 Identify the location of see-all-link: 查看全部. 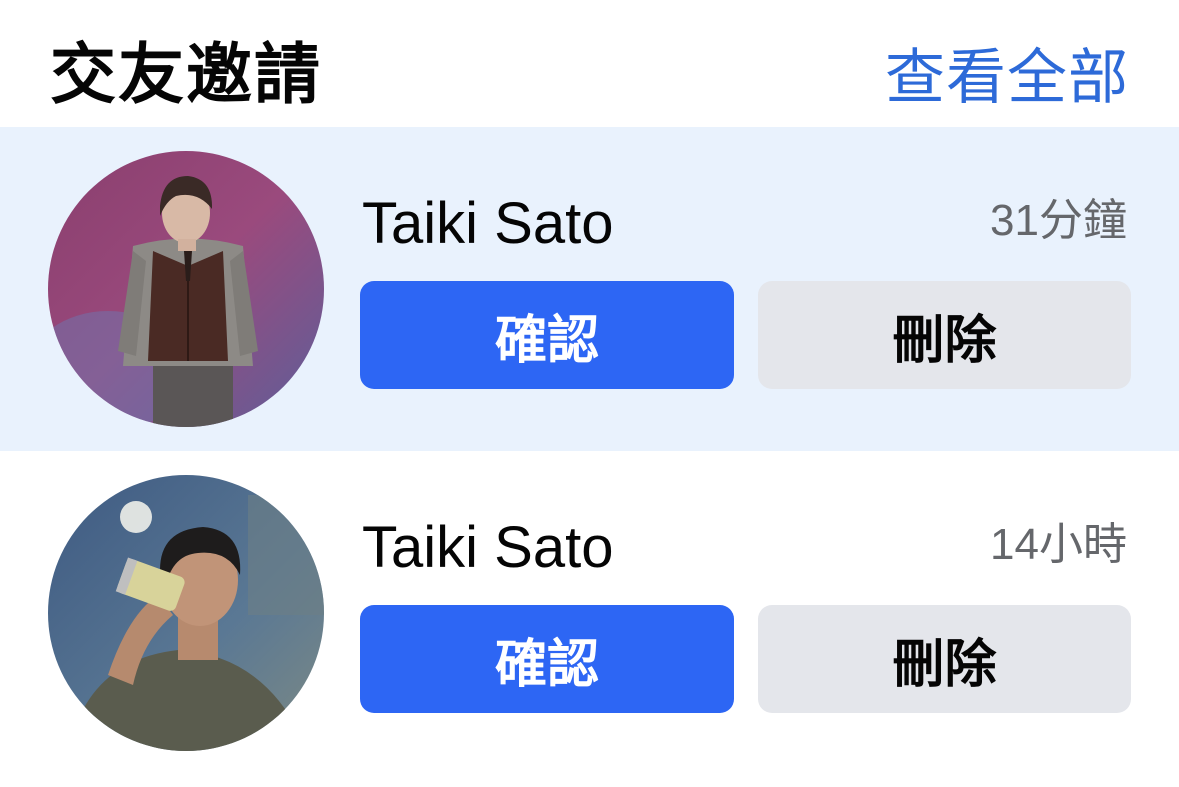
(1007, 78).